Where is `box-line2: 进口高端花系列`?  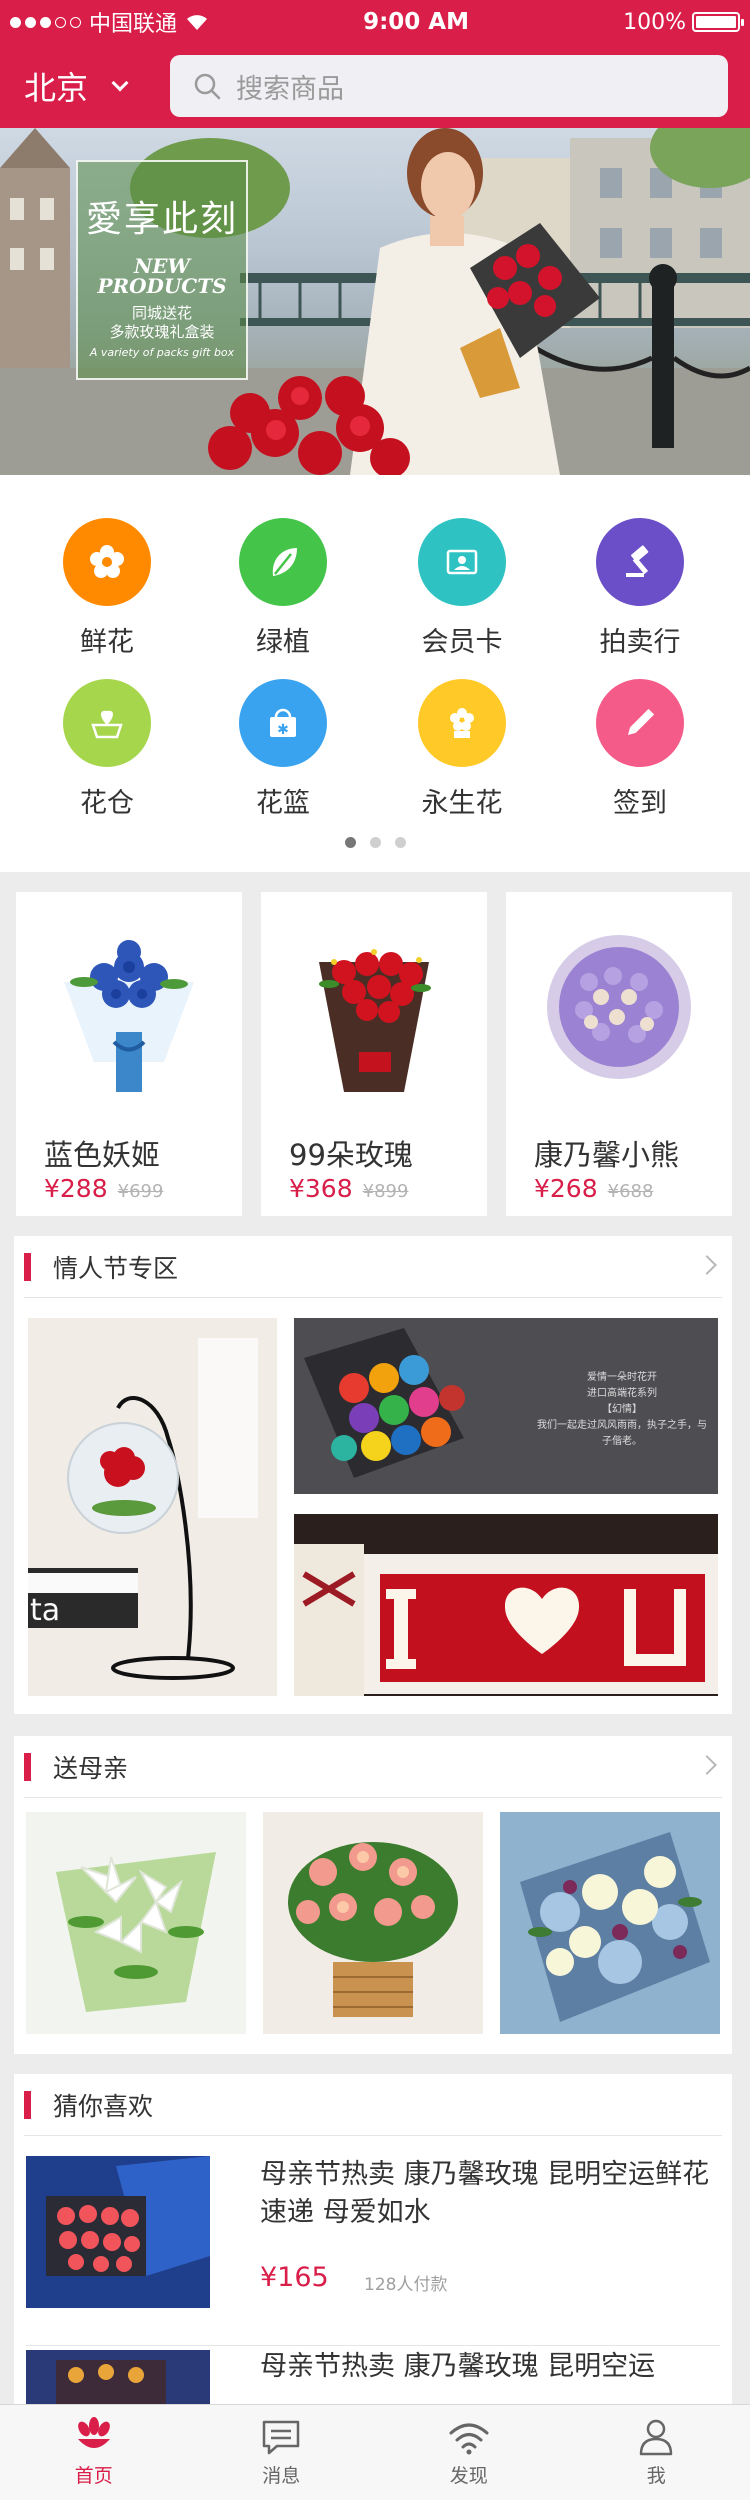
box-line2: 进口高端花系列 is located at coordinates (622, 1393).